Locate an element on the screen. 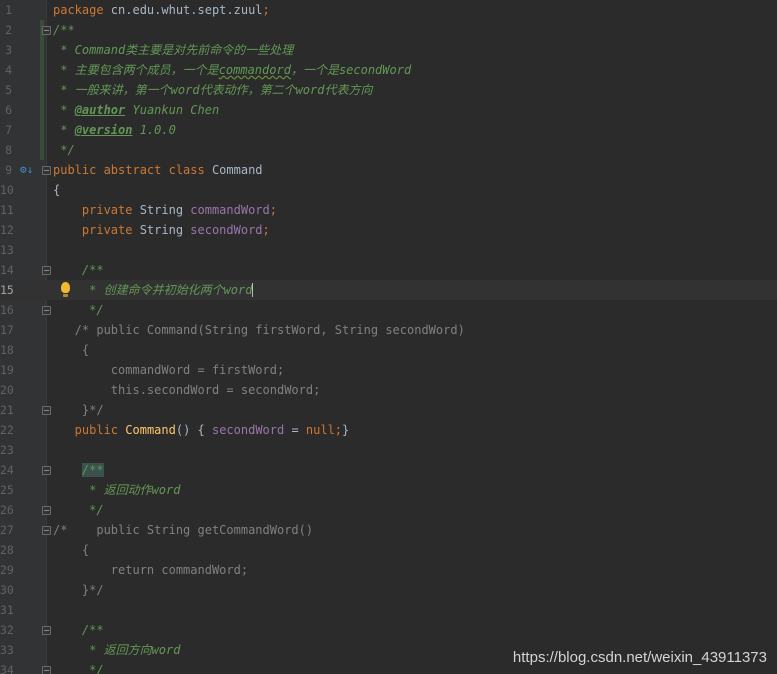 This screenshot has width=777, height=674. code-text: * 一般来讲，第一个word代表动作，第二个word代表方向 is located at coordinates (212, 90).